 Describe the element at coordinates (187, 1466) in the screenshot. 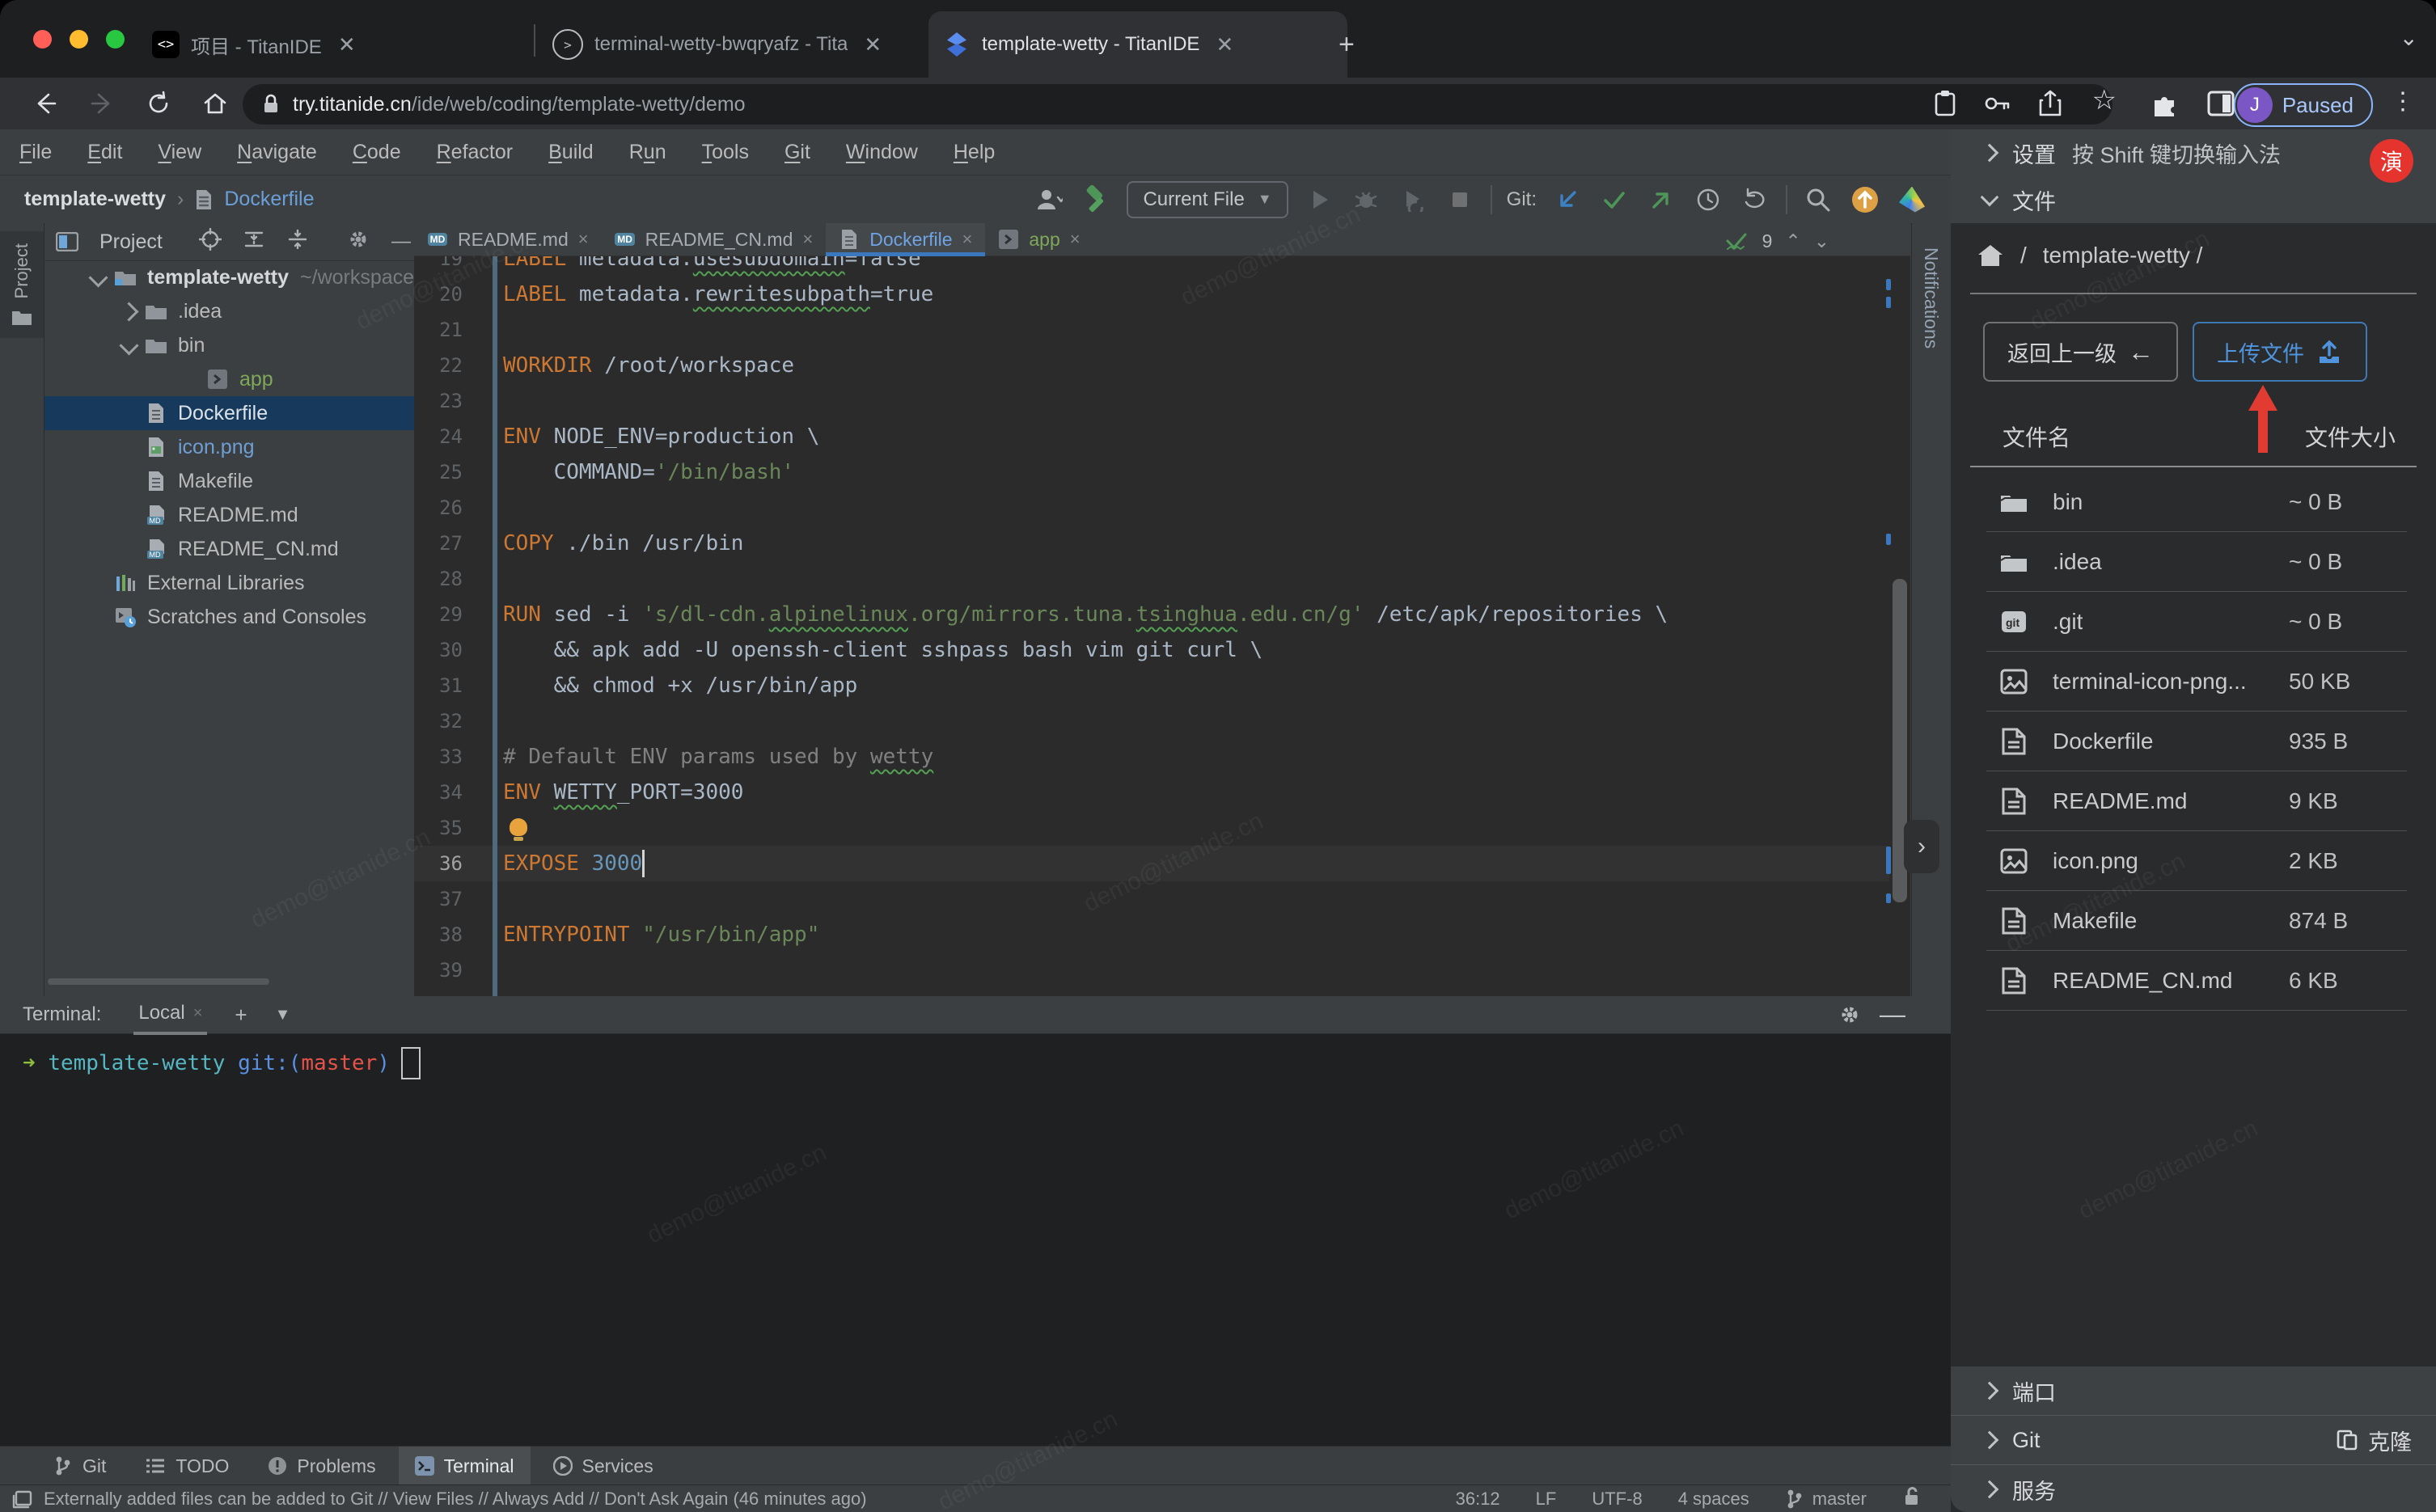

I see `tool-tab-todo: TODO` at that location.